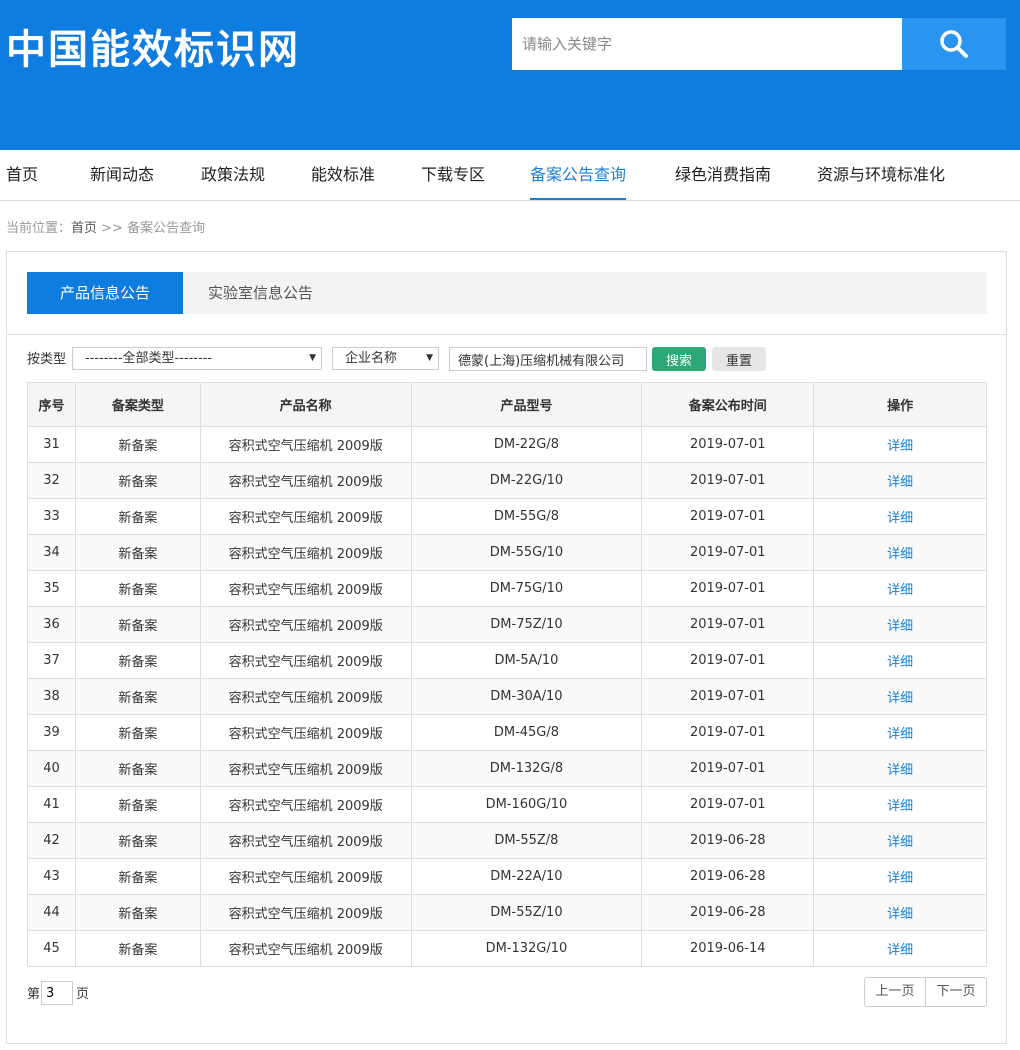  What do you see at coordinates (526, 696) in the screenshot?
I see `cell-model: DM-30A/10` at bounding box center [526, 696].